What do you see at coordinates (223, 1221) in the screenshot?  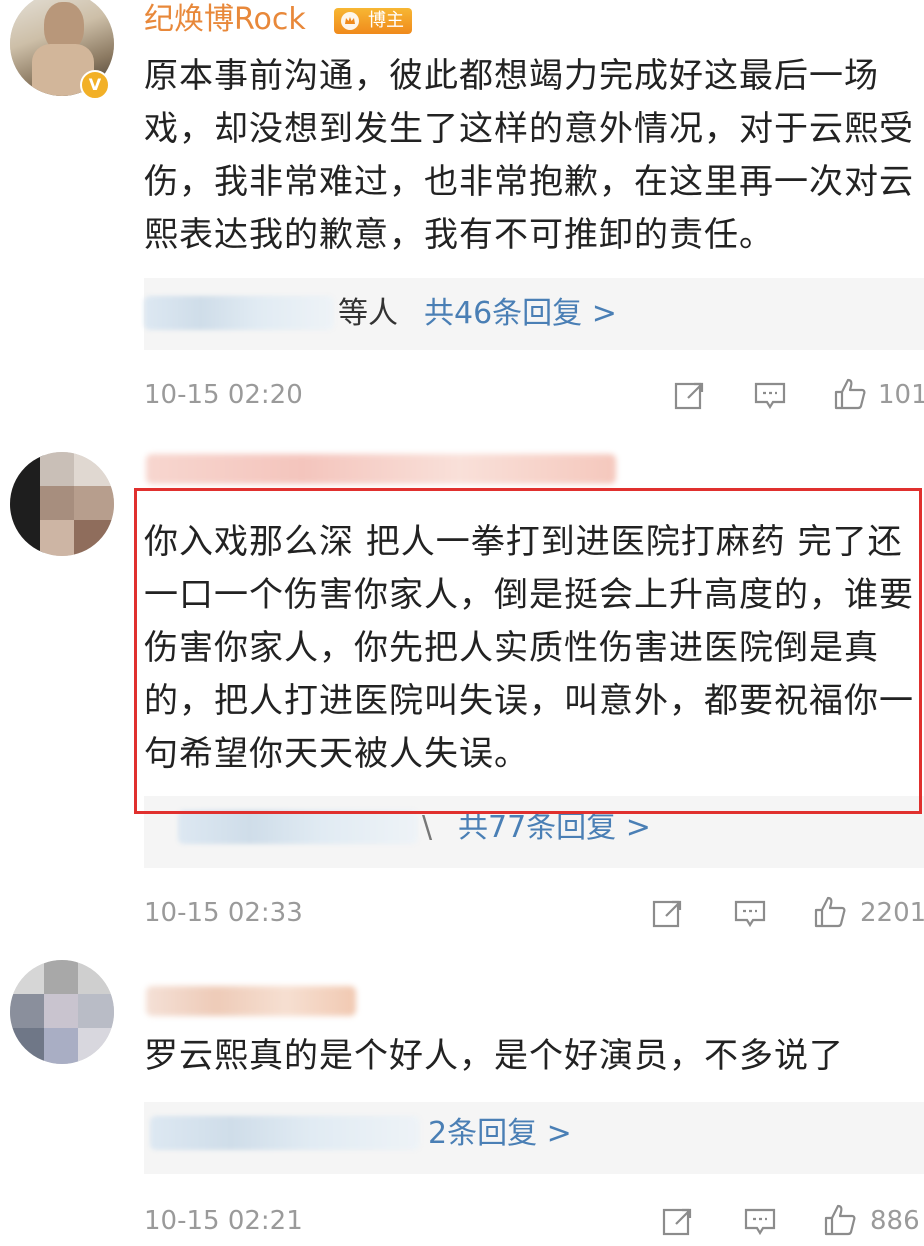 I see `comment-time: 10-15 02:21` at bounding box center [223, 1221].